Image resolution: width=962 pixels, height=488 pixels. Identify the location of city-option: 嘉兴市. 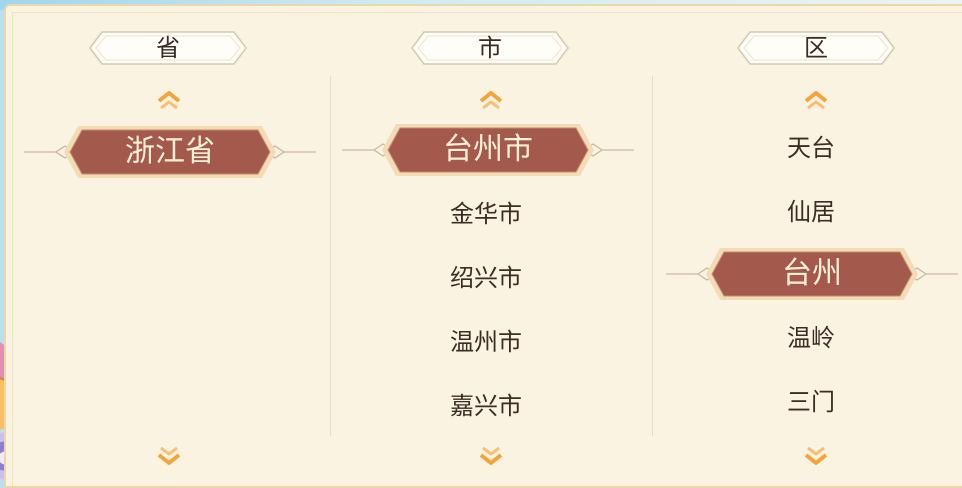
(486, 406).